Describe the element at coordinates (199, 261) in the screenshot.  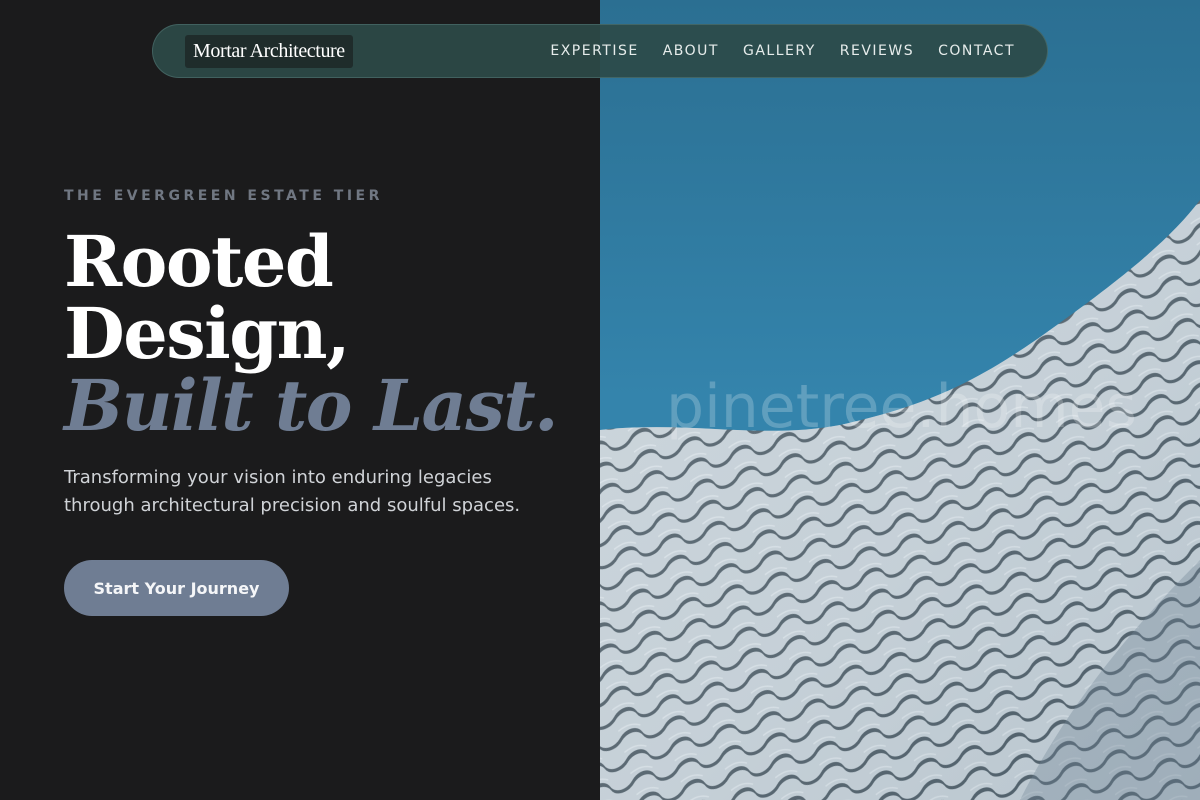
I see `headline-line-1: Rooted` at that location.